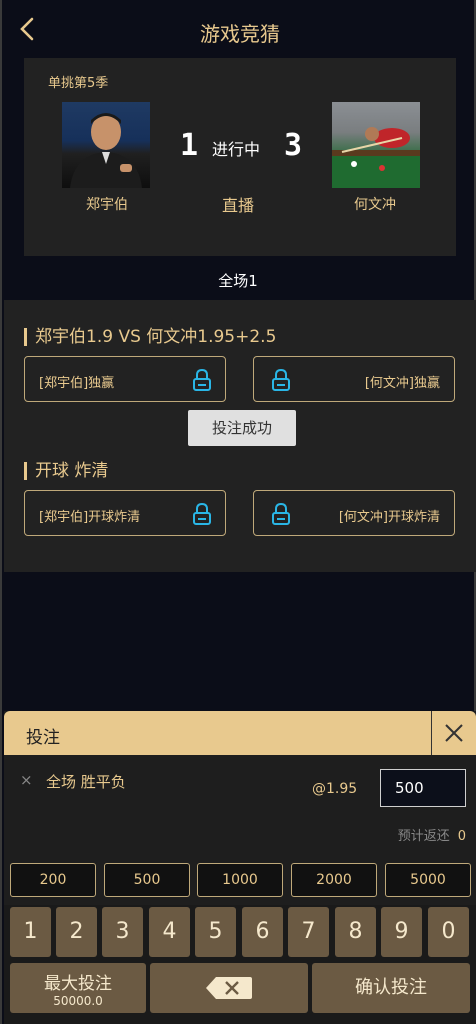  I want to click on key-6: 6, so click(262, 932).